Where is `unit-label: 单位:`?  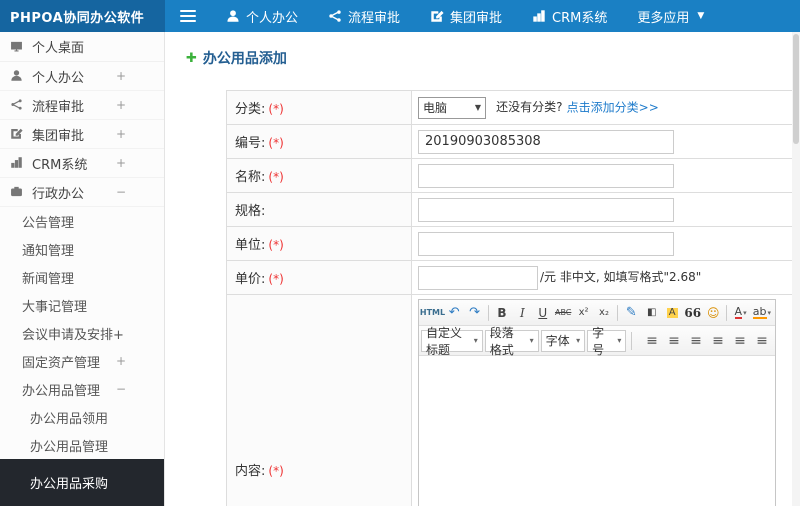
unit-label: 单位: is located at coordinates (250, 245).